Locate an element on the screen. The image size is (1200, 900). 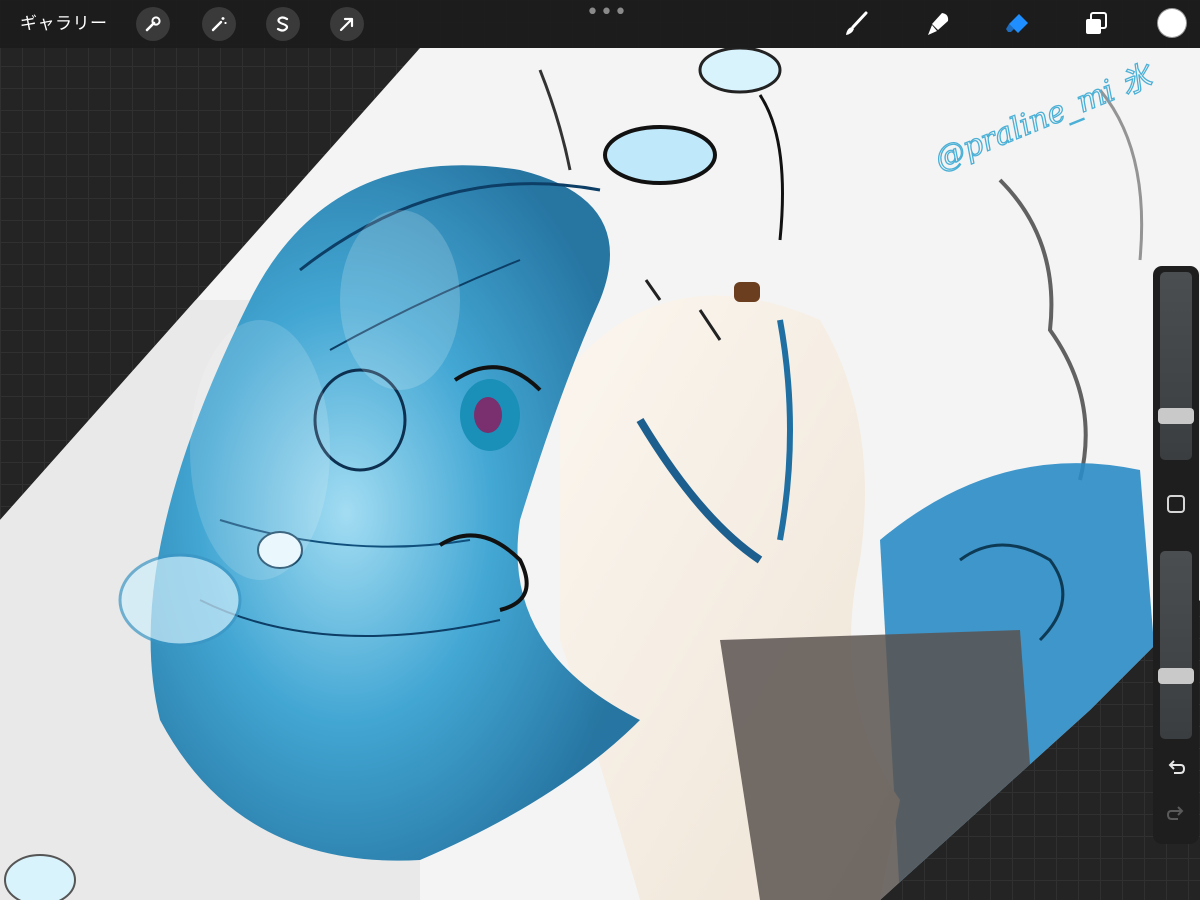
layers-icon is located at coordinates (1096, 23).